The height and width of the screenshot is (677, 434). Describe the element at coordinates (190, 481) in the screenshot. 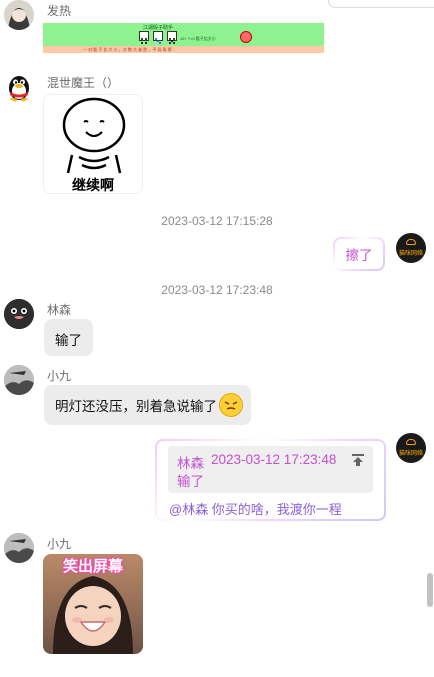

I see `quote-text: 输了` at that location.